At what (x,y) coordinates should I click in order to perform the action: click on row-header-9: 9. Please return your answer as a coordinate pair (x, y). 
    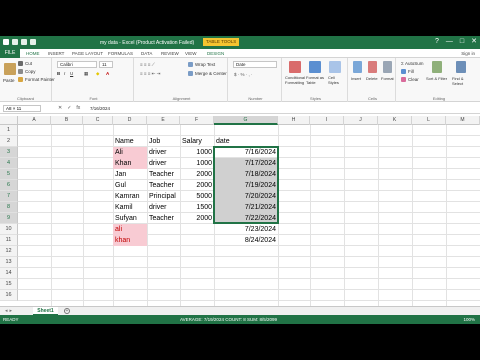
    Looking at the image, I should click on (9, 218).